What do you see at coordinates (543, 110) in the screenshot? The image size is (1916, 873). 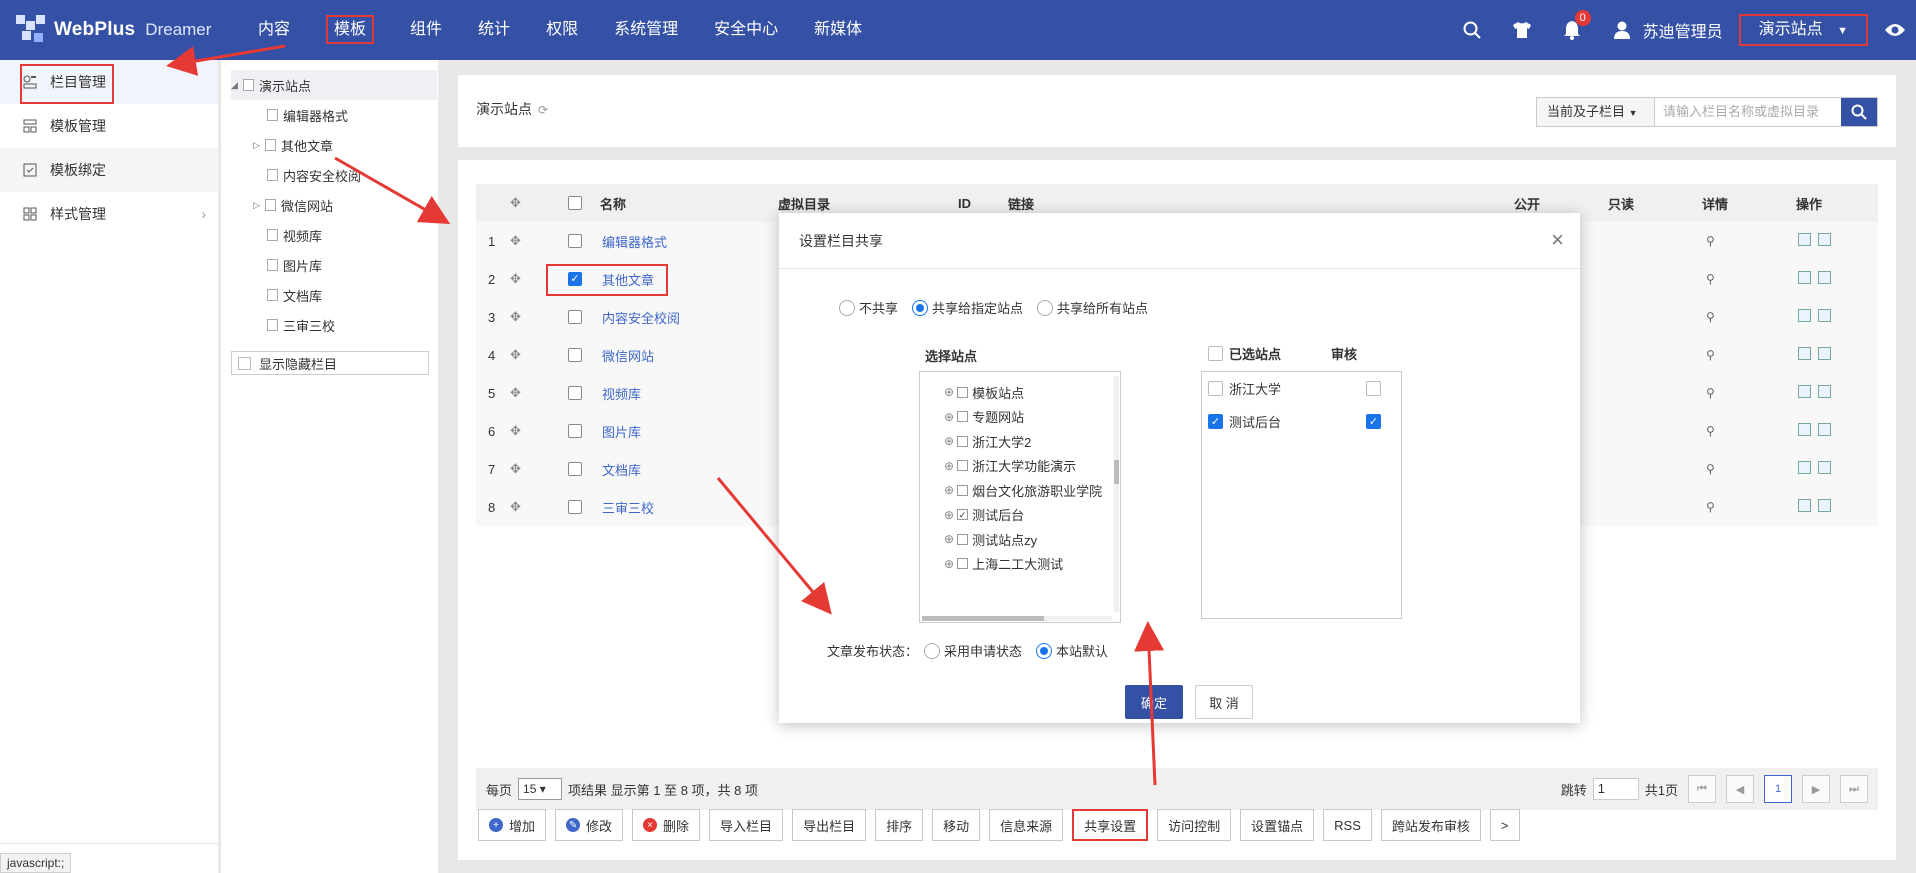 I see `refresh-icon: ⟳` at bounding box center [543, 110].